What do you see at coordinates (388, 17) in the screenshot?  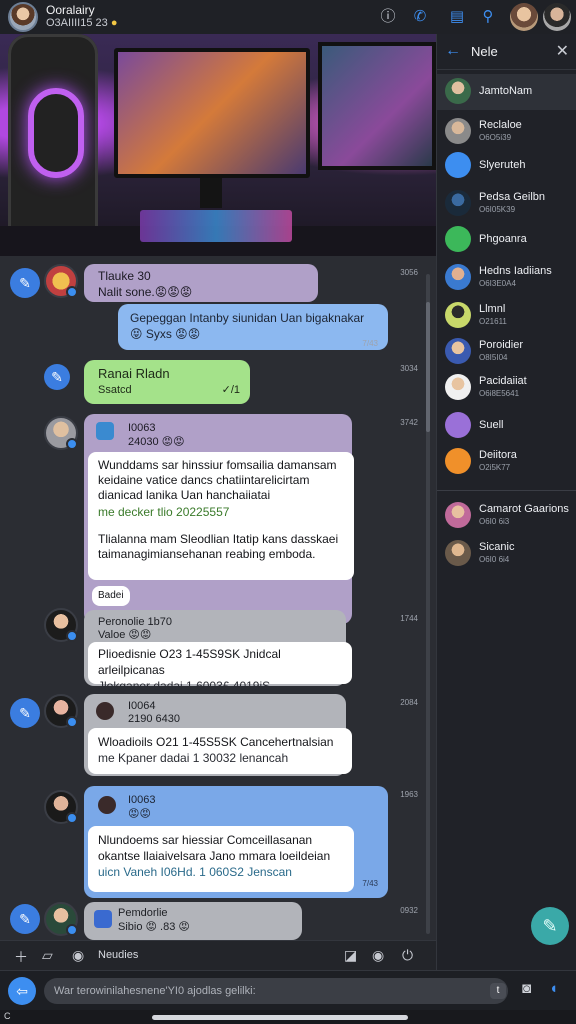 I see `info-icon: ⓘ` at bounding box center [388, 17].